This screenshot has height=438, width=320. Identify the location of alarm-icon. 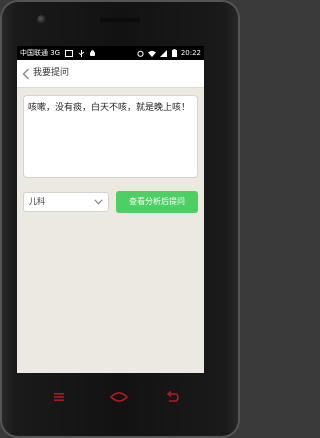
(140, 53).